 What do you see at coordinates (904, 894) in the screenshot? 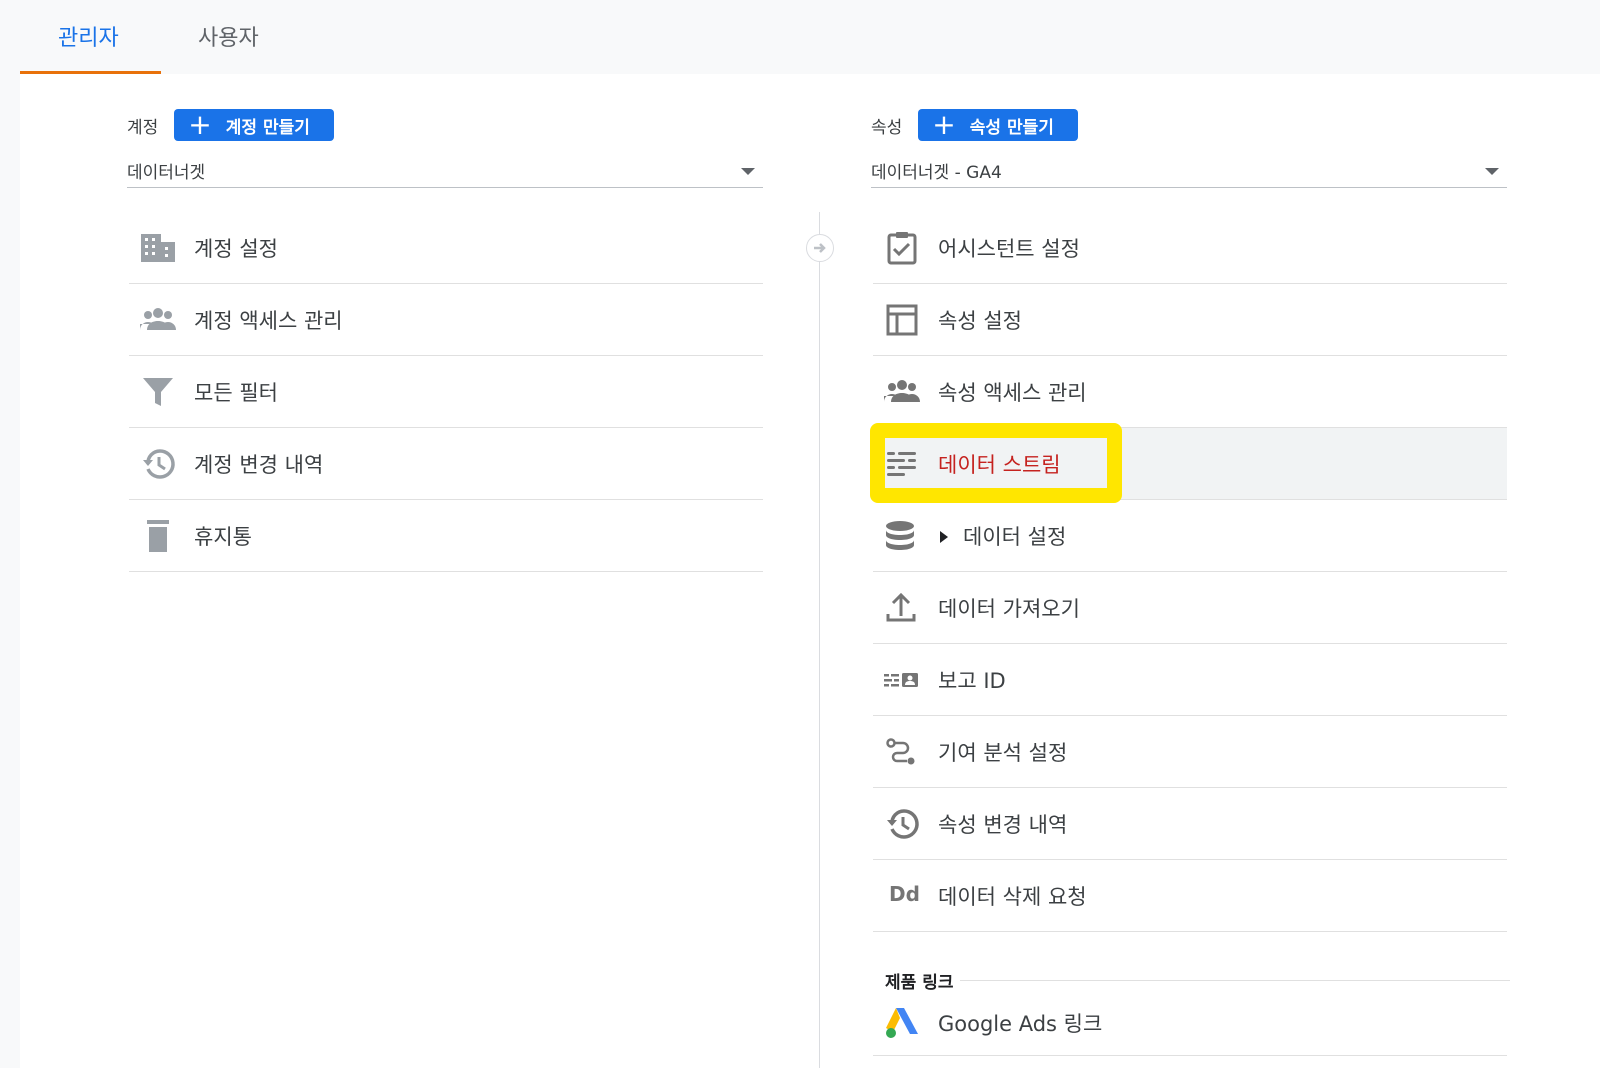
I see `data-deletion-icon: Dd` at bounding box center [904, 894].